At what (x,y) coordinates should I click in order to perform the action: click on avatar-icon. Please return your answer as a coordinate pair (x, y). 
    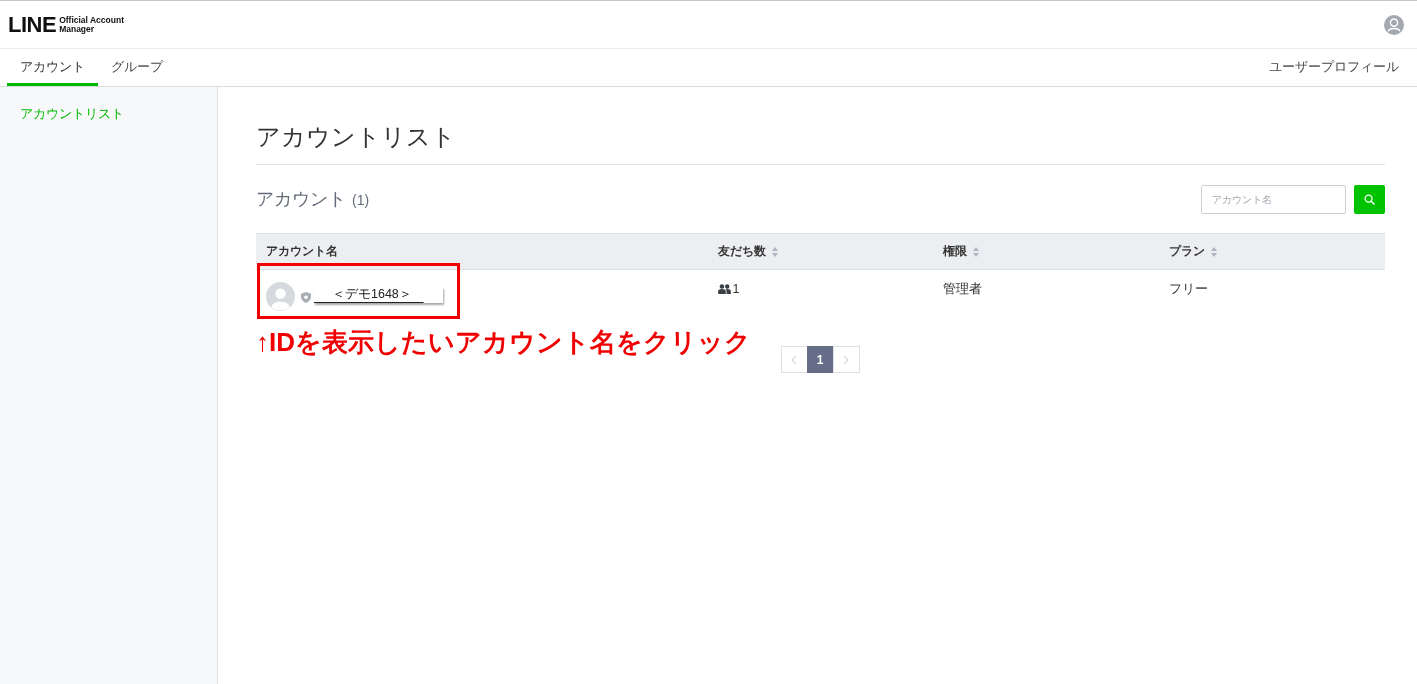
    Looking at the image, I should click on (280, 296).